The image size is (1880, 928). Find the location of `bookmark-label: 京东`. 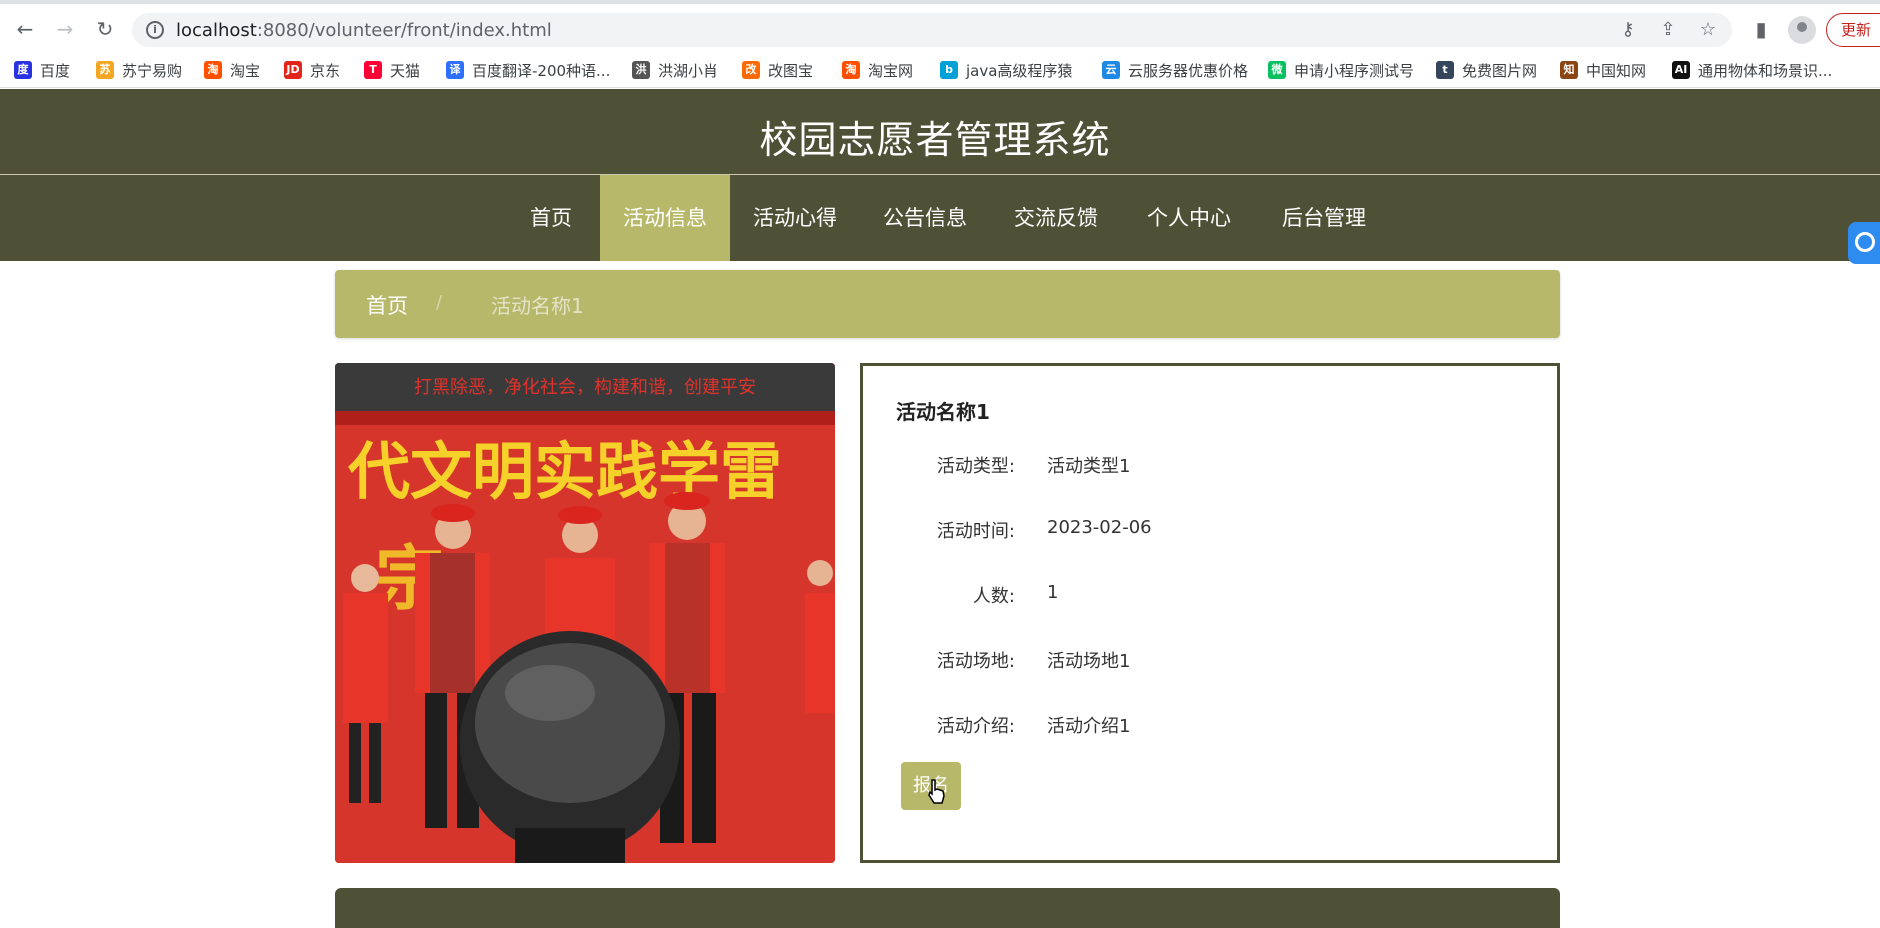

bookmark-label: 京东 is located at coordinates (325, 70).